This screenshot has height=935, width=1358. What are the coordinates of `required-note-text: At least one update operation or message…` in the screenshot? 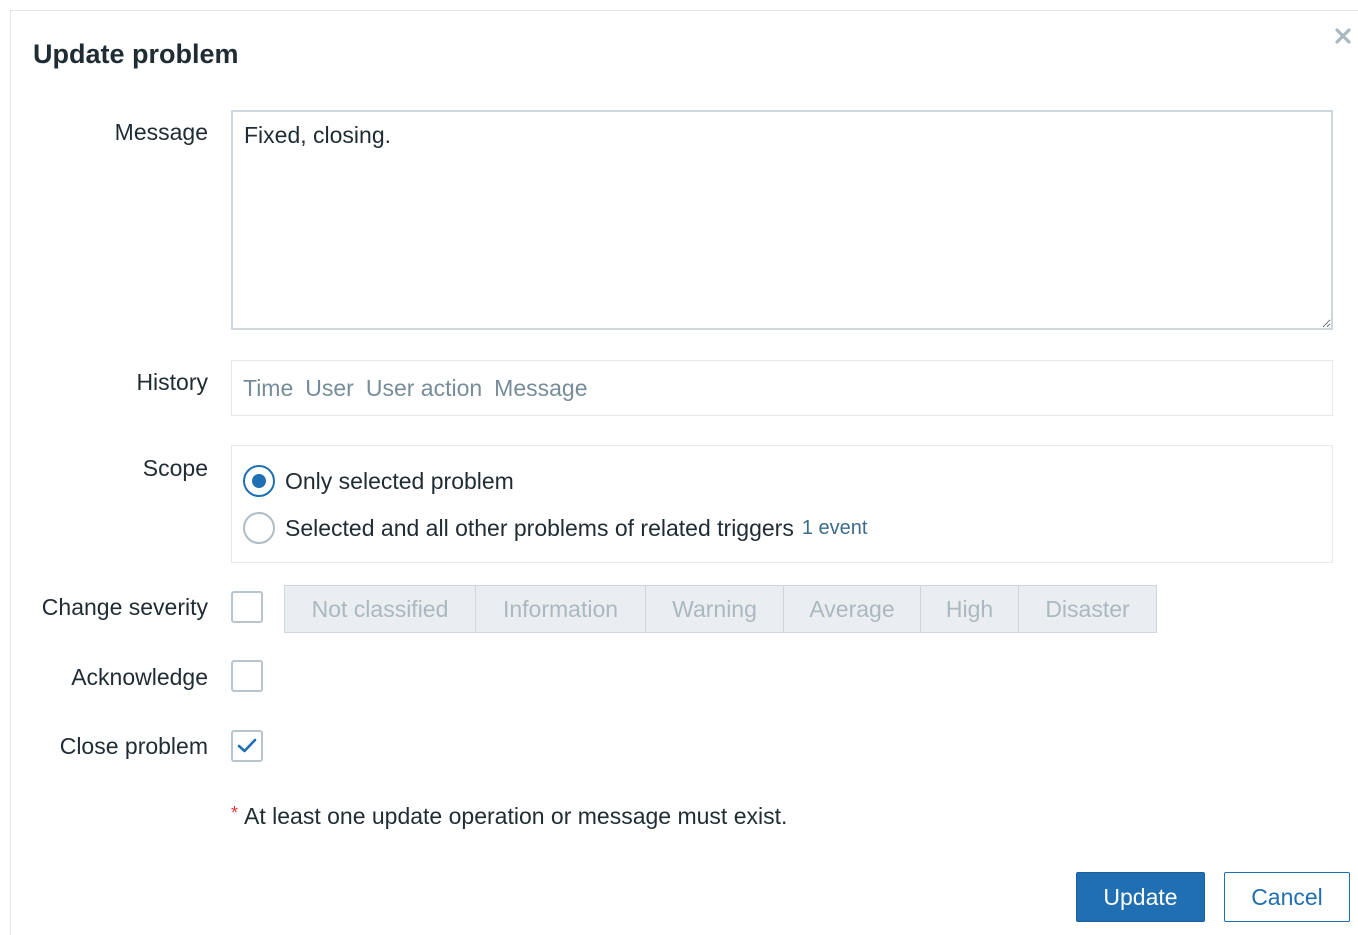 It's located at (516, 816).